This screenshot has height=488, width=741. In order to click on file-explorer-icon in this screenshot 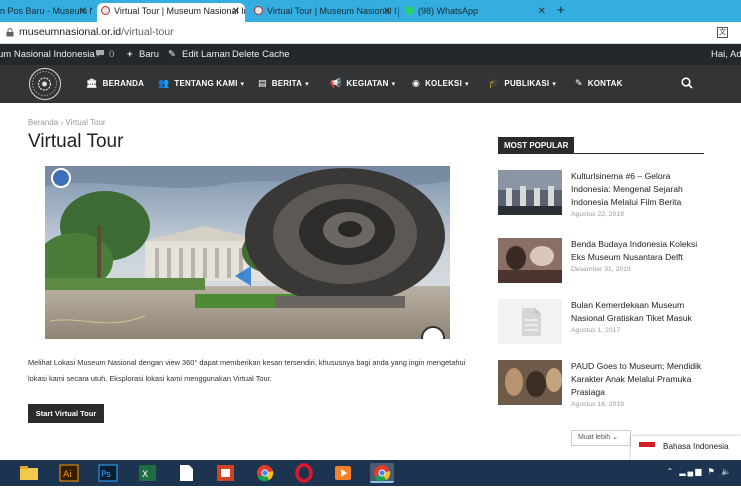, I will do `click(29, 473)`.